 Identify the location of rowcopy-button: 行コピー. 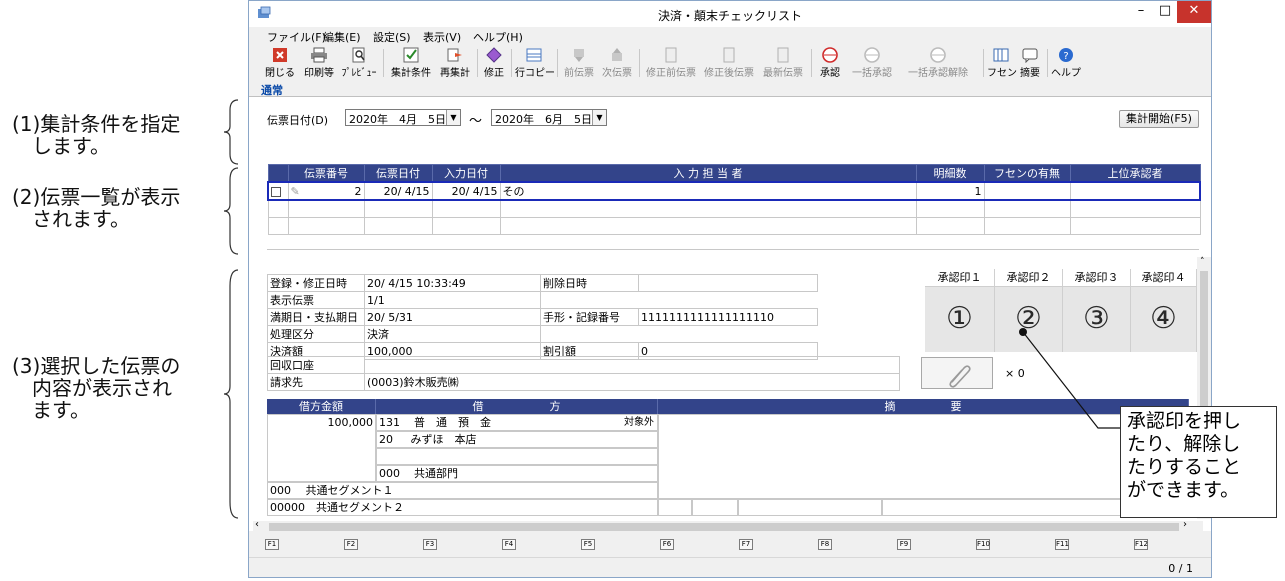
(535, 63).